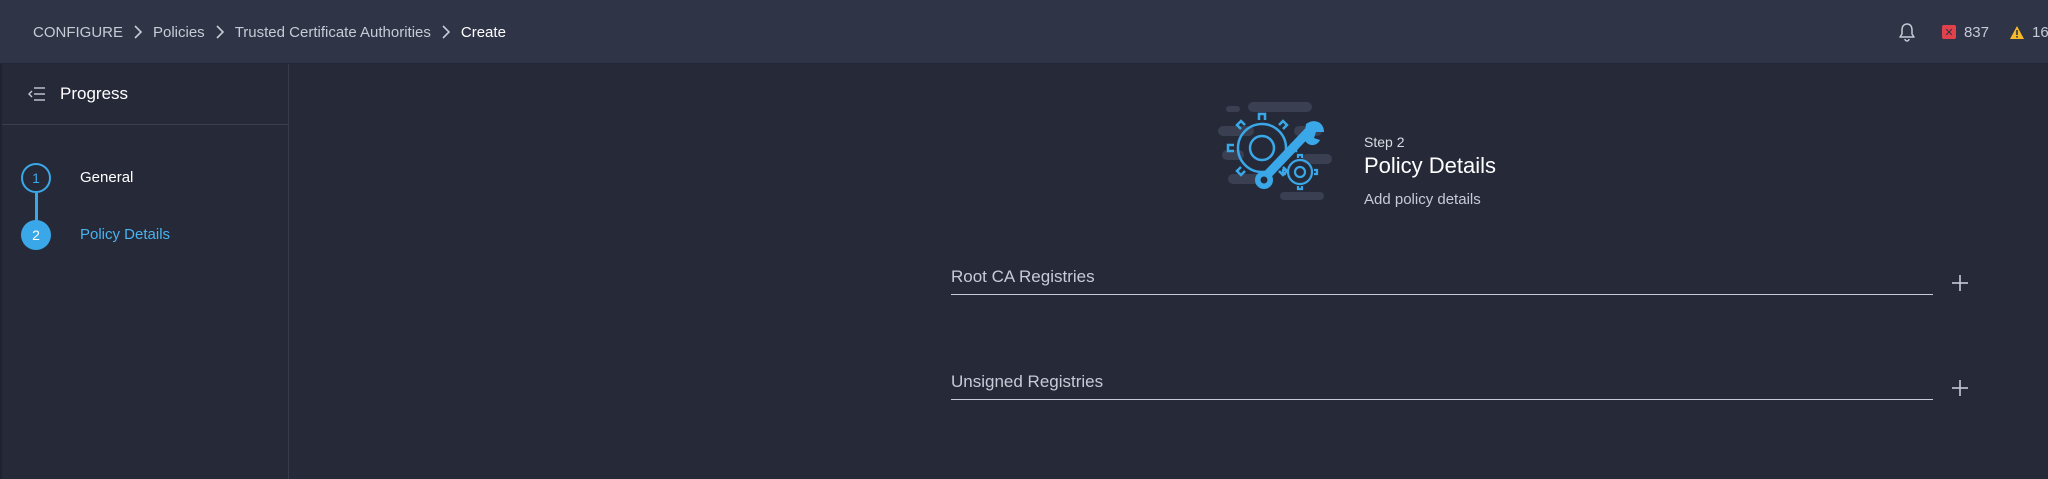 The image size is (2048, 479). Describe the element at coordinates (1442, 279) in the screenshot. I see `root-ca-registries-section: Root CA Registries` at that location.